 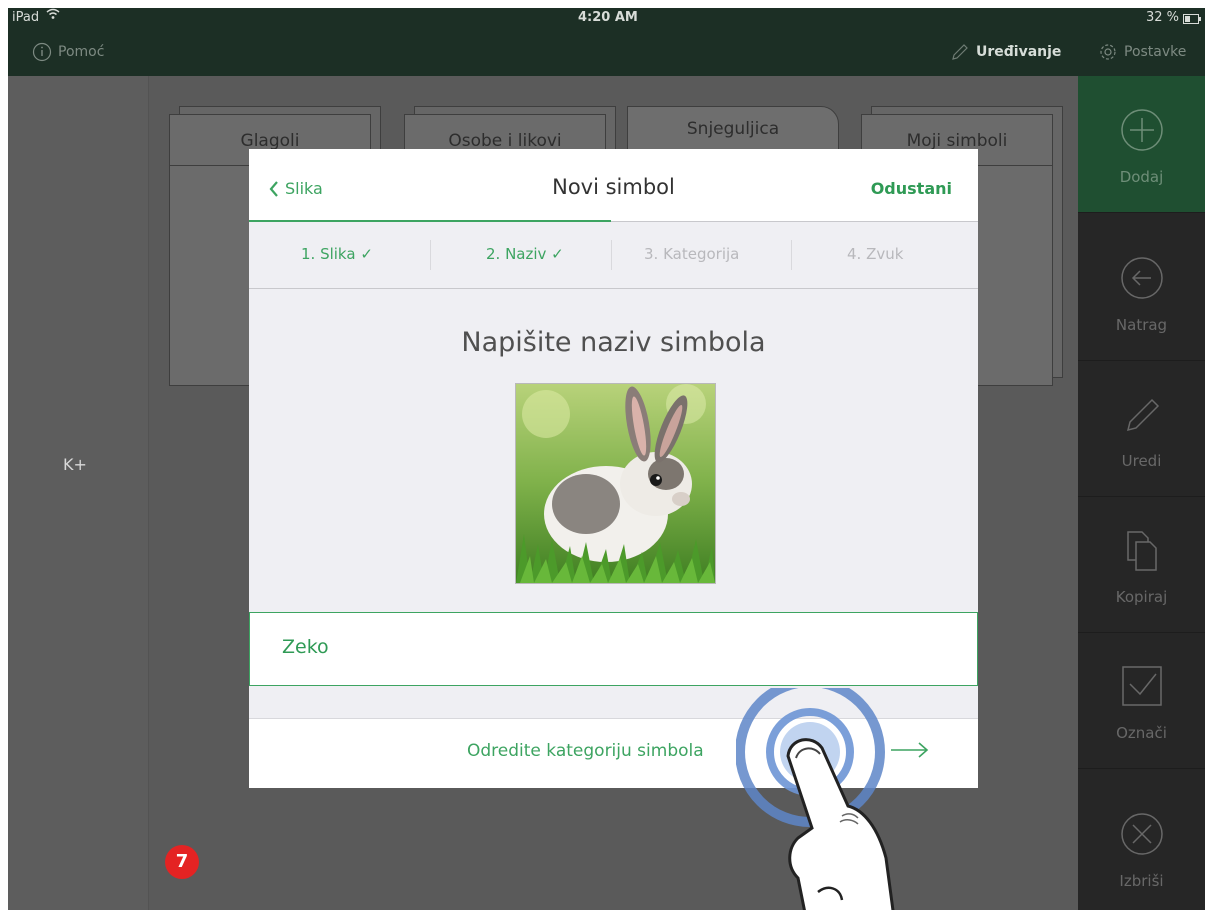 I want to click on copy-button: Kopiraj, so click(x=1141, y=564).